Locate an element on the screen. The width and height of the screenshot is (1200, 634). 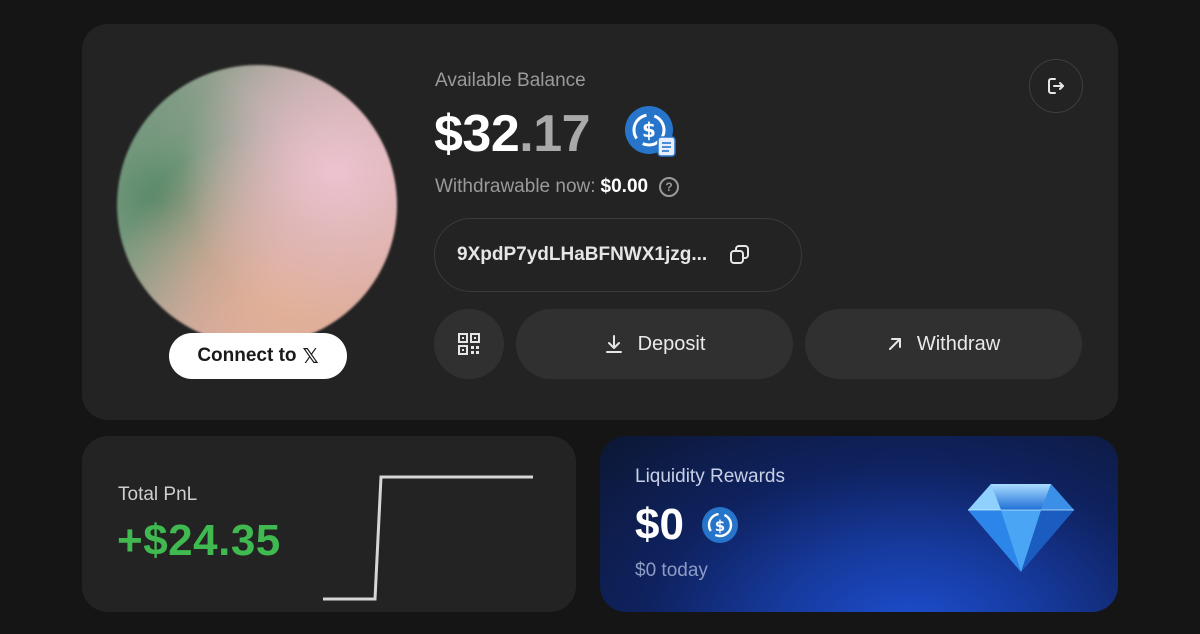
pnl-card: Total PnL +$24.35 is located at coordinates (329, 524).